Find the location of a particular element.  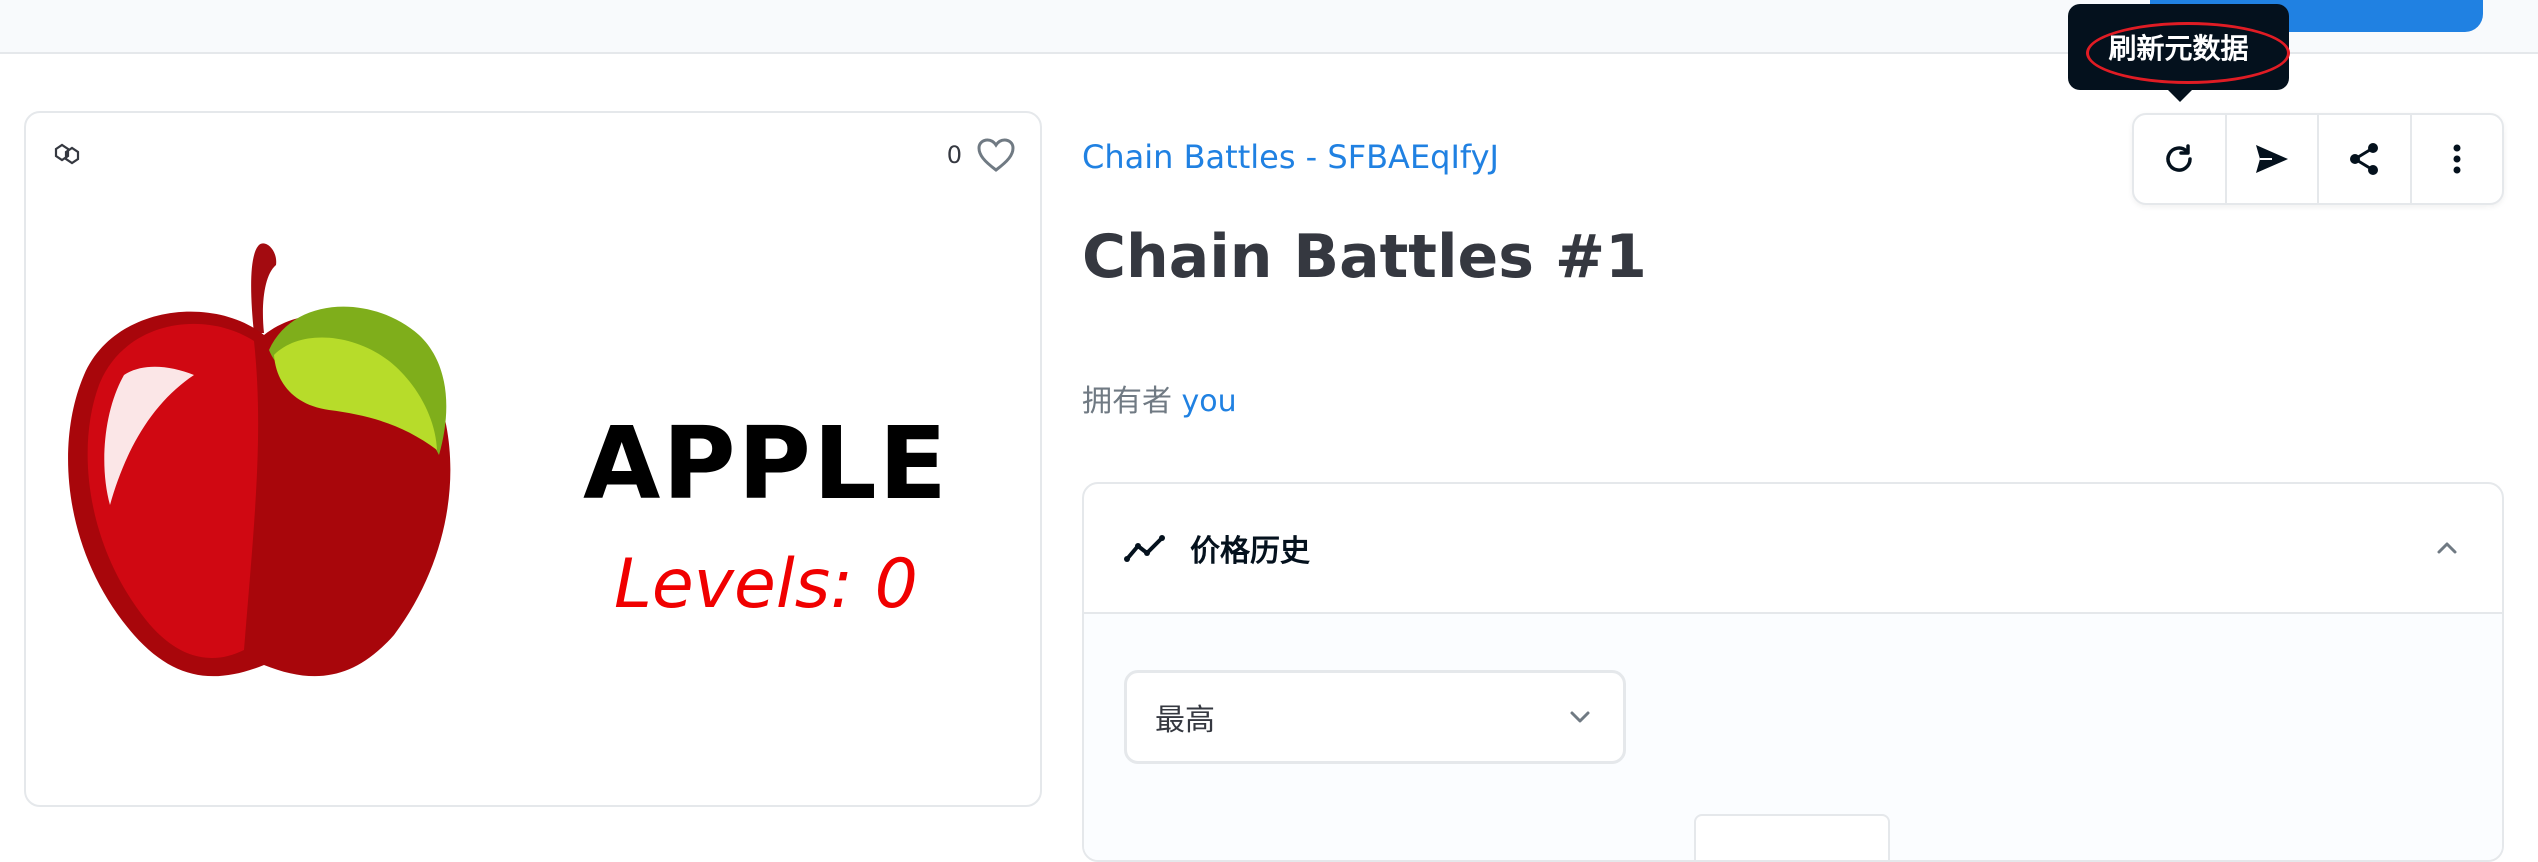

send-icon is located at coordinates (2271, 159).